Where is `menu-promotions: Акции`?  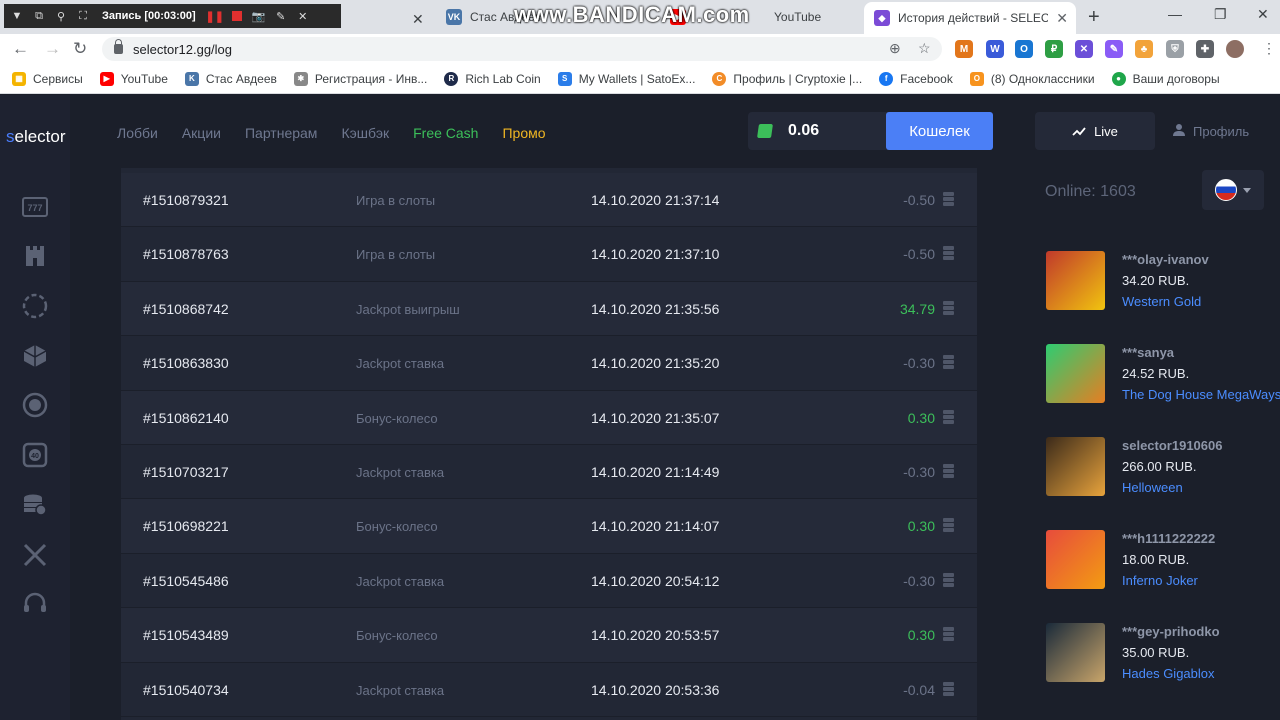 menu-promotions: Акции is located at coordinates (201, 133).